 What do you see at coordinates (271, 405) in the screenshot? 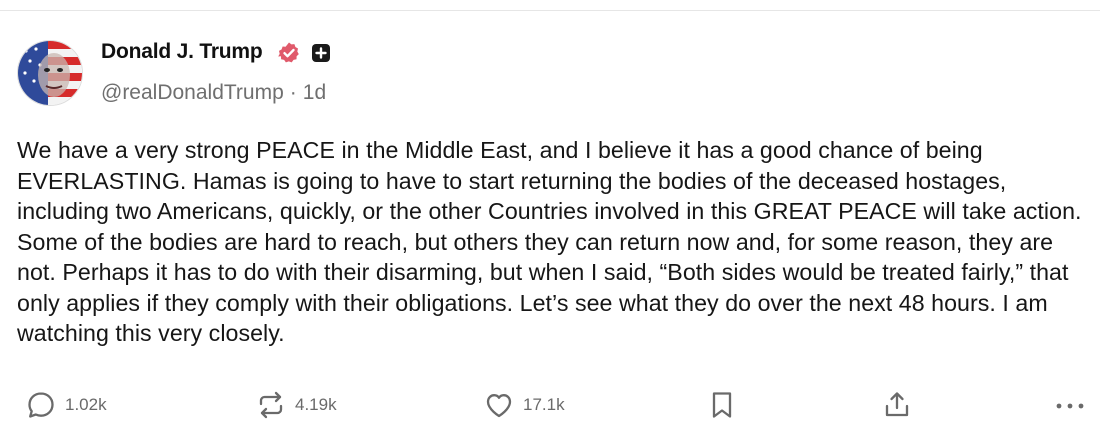
I see `repost-icon` at bounding box center [271, 405].